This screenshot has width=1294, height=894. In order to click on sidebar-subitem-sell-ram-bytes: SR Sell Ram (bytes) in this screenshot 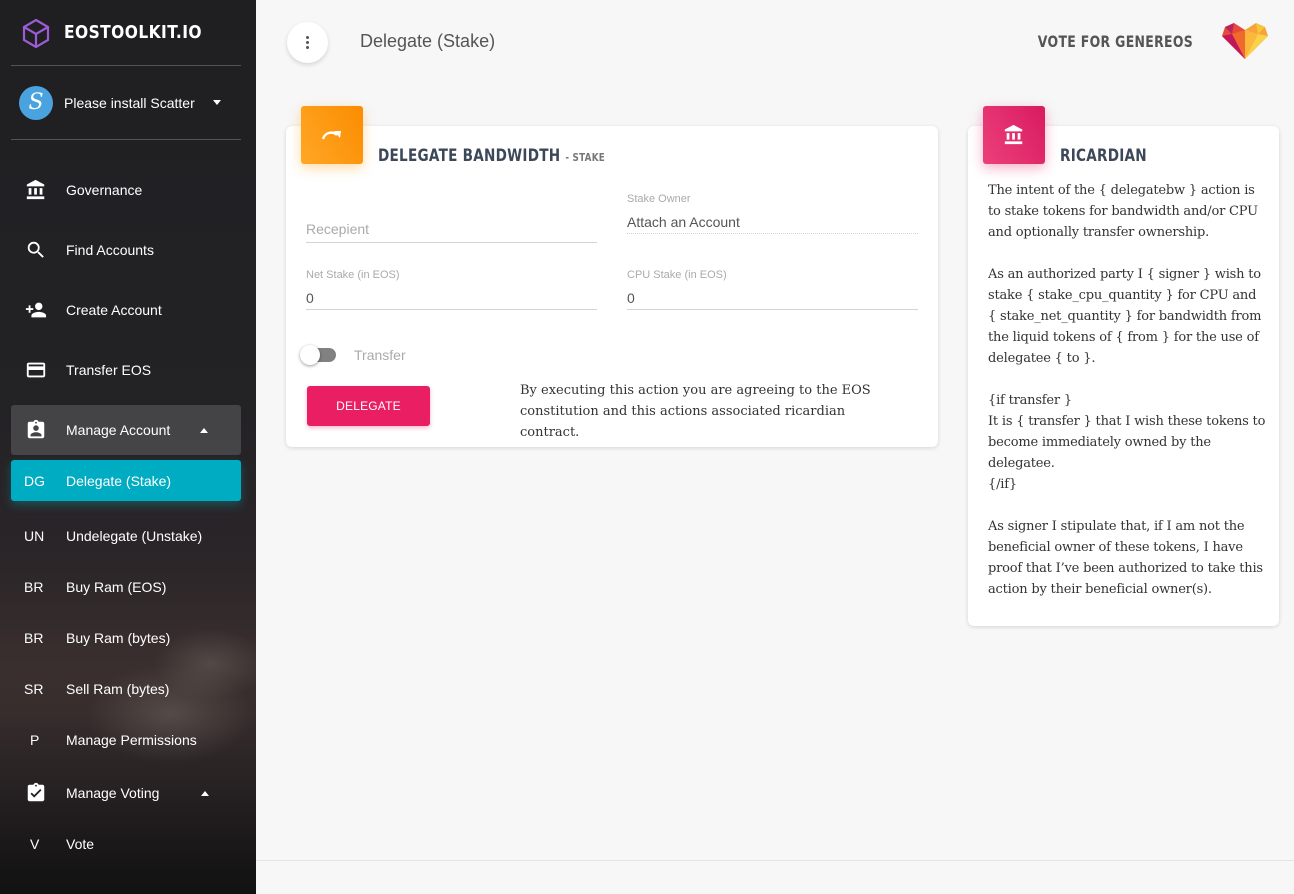, I will do `click(128, 688)`.